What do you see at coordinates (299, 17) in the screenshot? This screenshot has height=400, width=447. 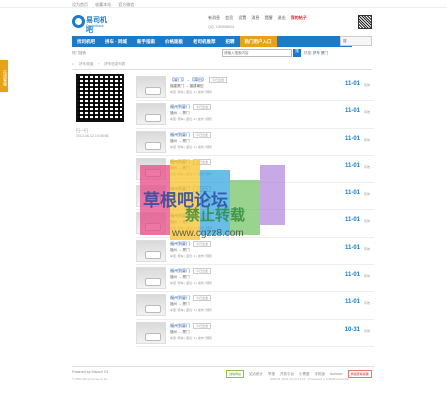 I see `my-posts-link: 我的帖子` at bounding box center [299, 17].